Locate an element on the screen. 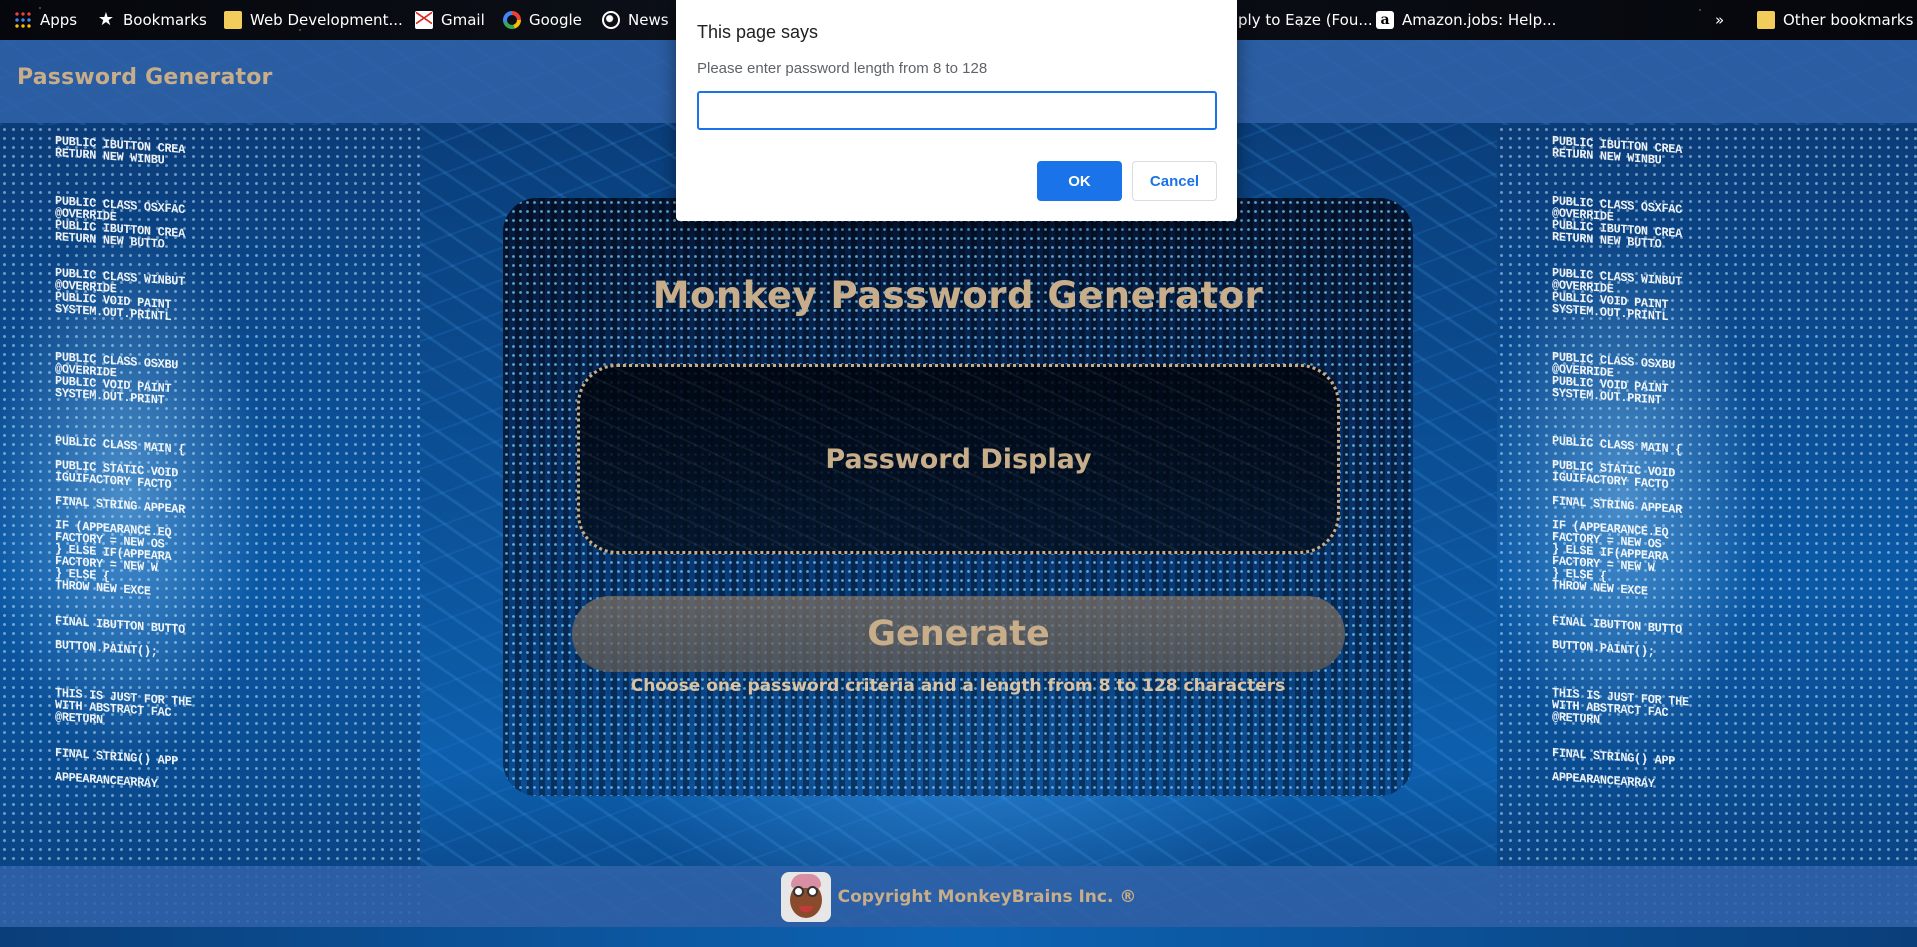 The image size is (1917, 947). generate-button: Generate is located at coordinates (958, 634).